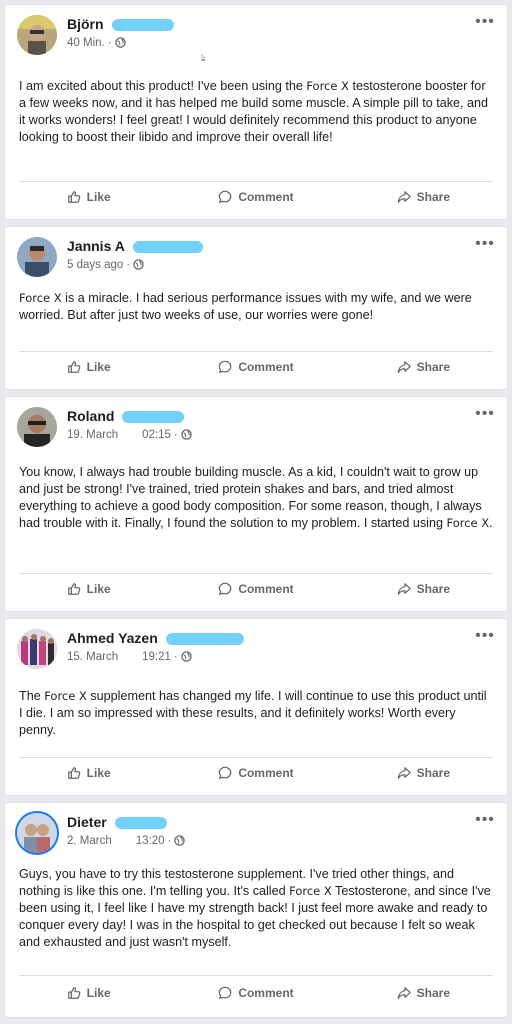  What do you see at coordinates (129, 436) in the screenshot?
I see `post-meta: 19. March 02:15 ·` at bounding box center [129, 436].